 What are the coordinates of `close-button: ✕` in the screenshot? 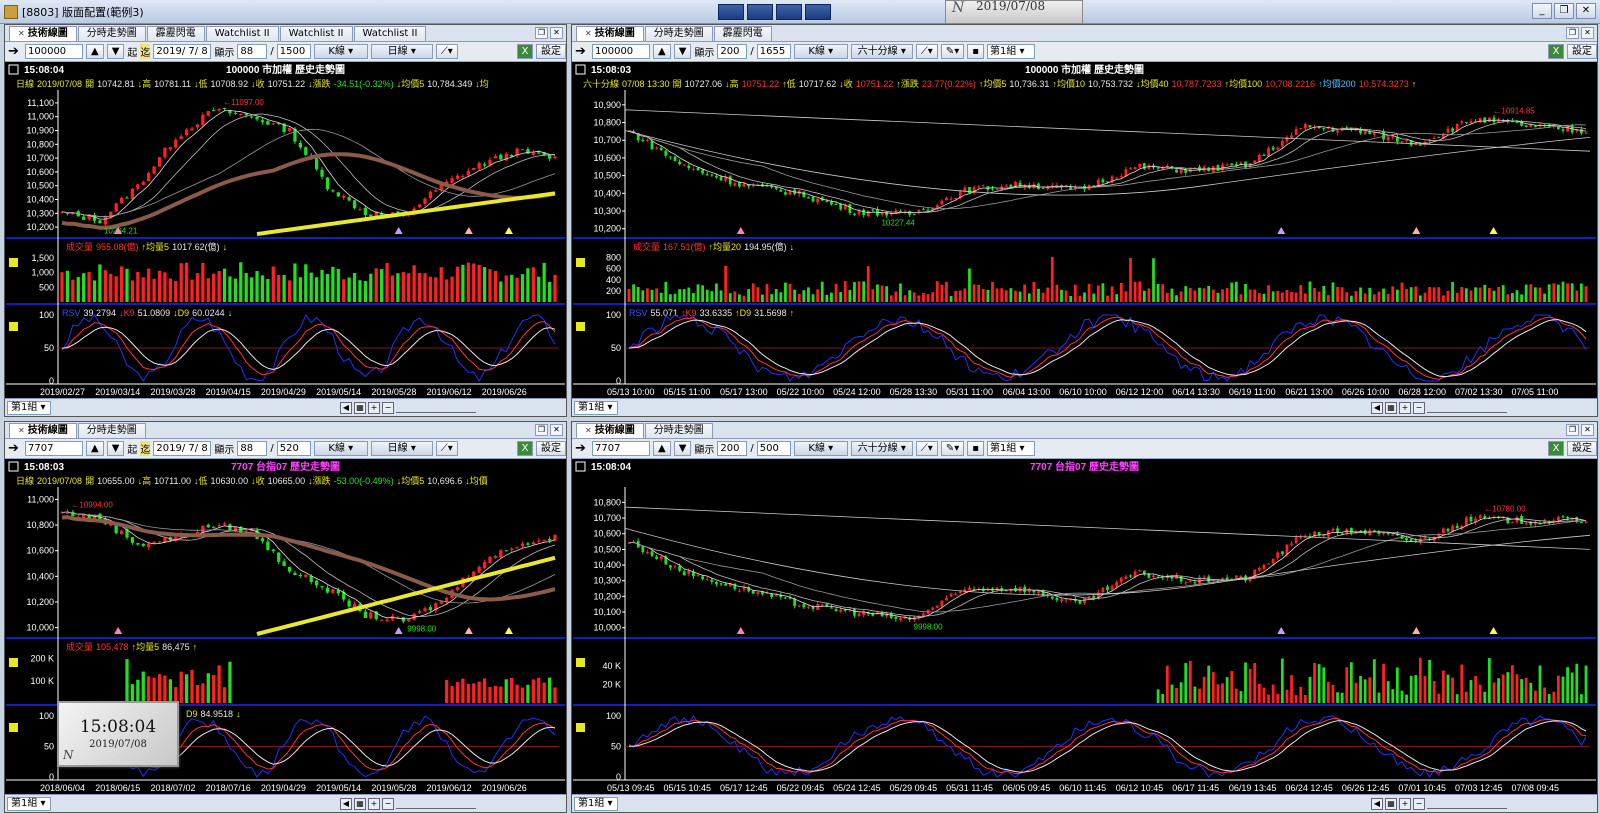 It's located at (1586, 11).